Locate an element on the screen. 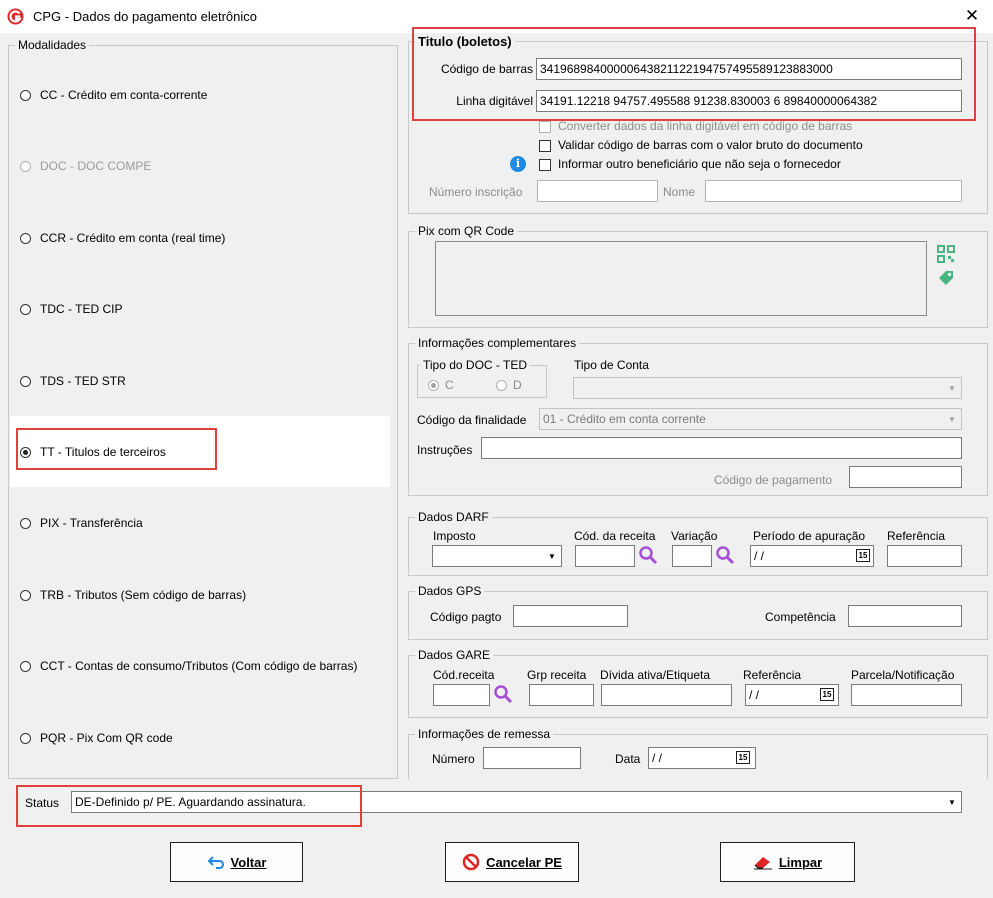 This screenshot has height=898, width=993. status-dropdown-icon: ▼ is located at coordinates (952, 802).